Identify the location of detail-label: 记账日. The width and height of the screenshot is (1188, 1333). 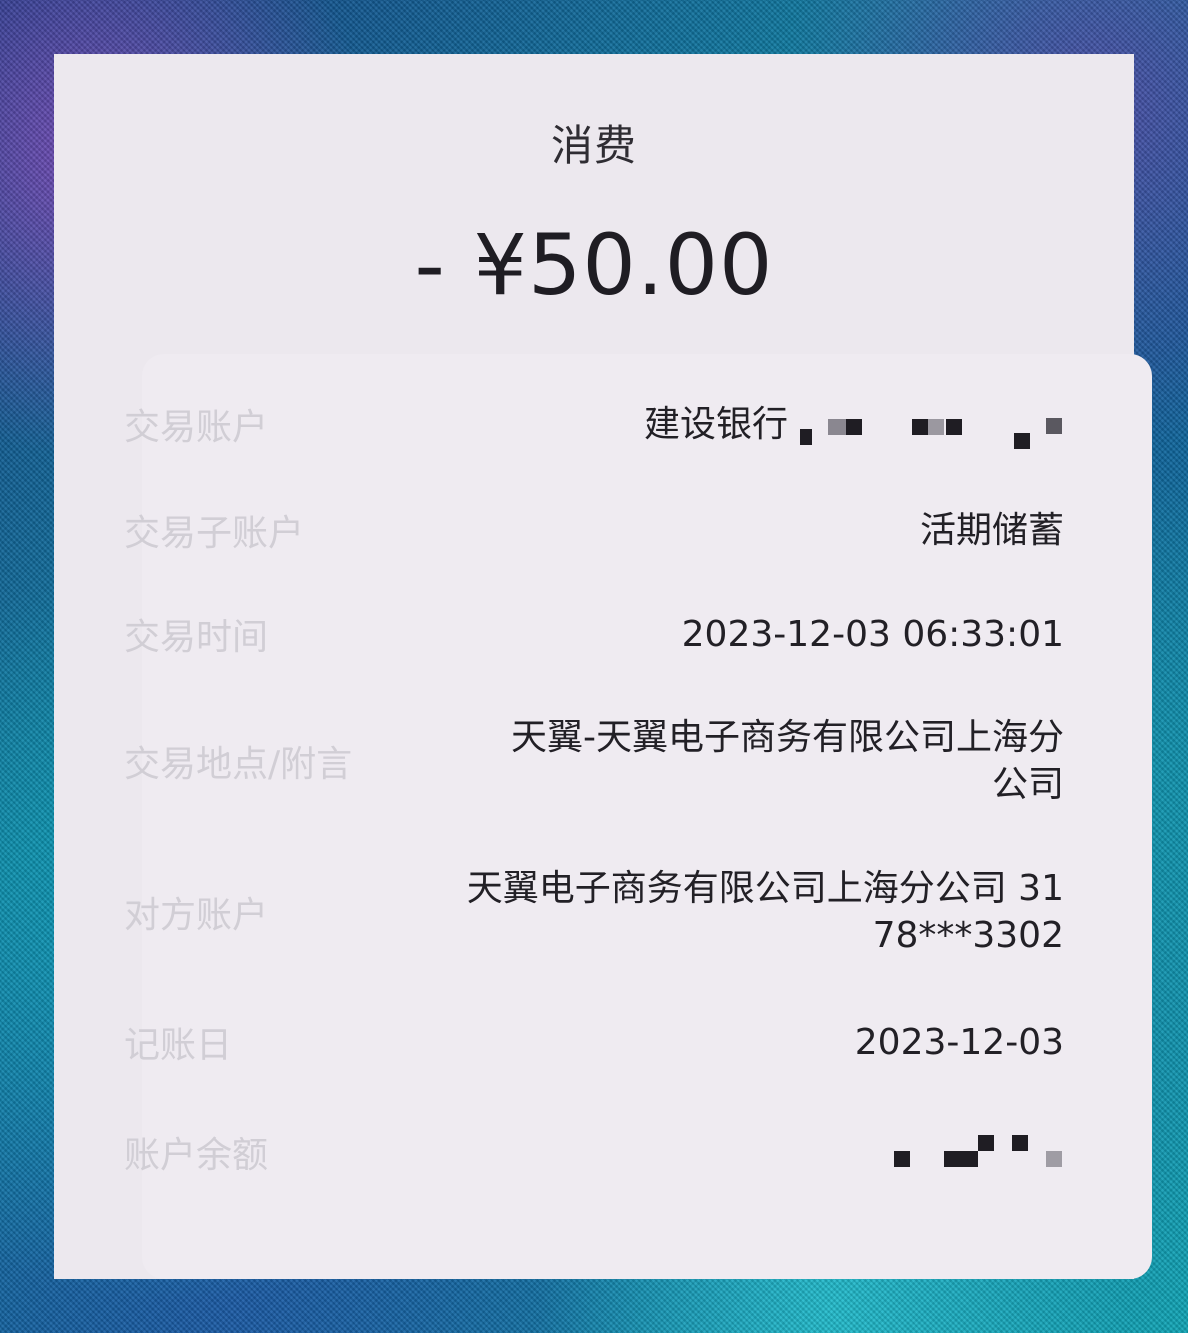
(178, 1045).